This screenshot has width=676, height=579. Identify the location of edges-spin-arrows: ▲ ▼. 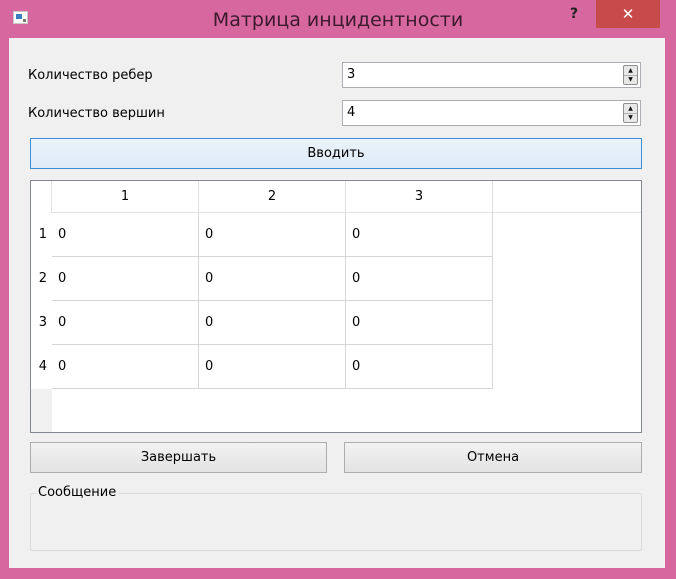
(630, 75).